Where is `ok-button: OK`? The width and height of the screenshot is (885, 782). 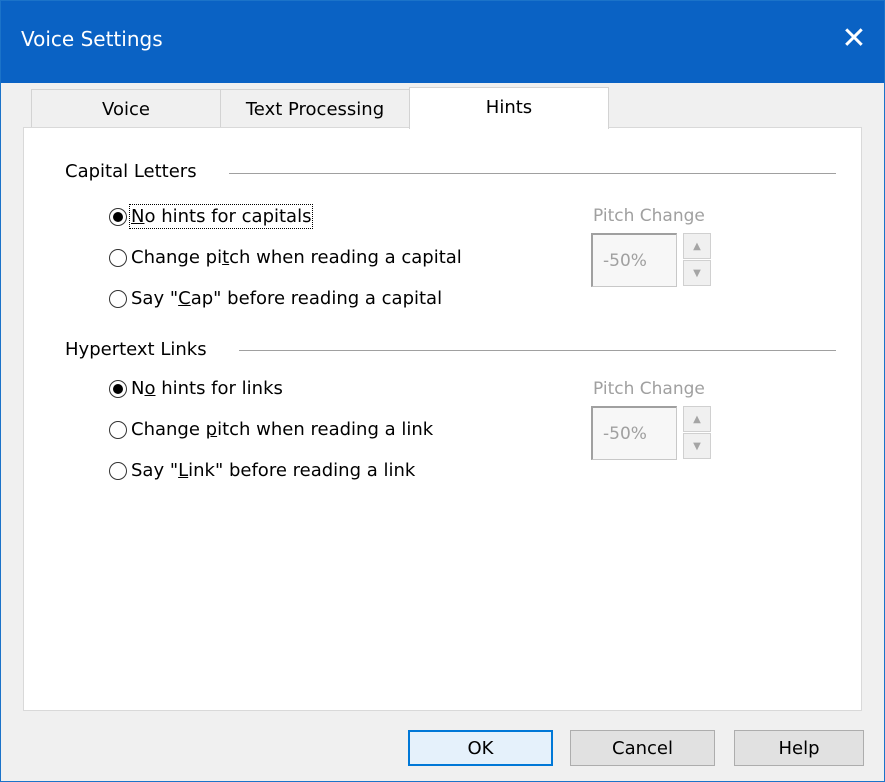 ok-button: OK is located at coordinates (480, 748).